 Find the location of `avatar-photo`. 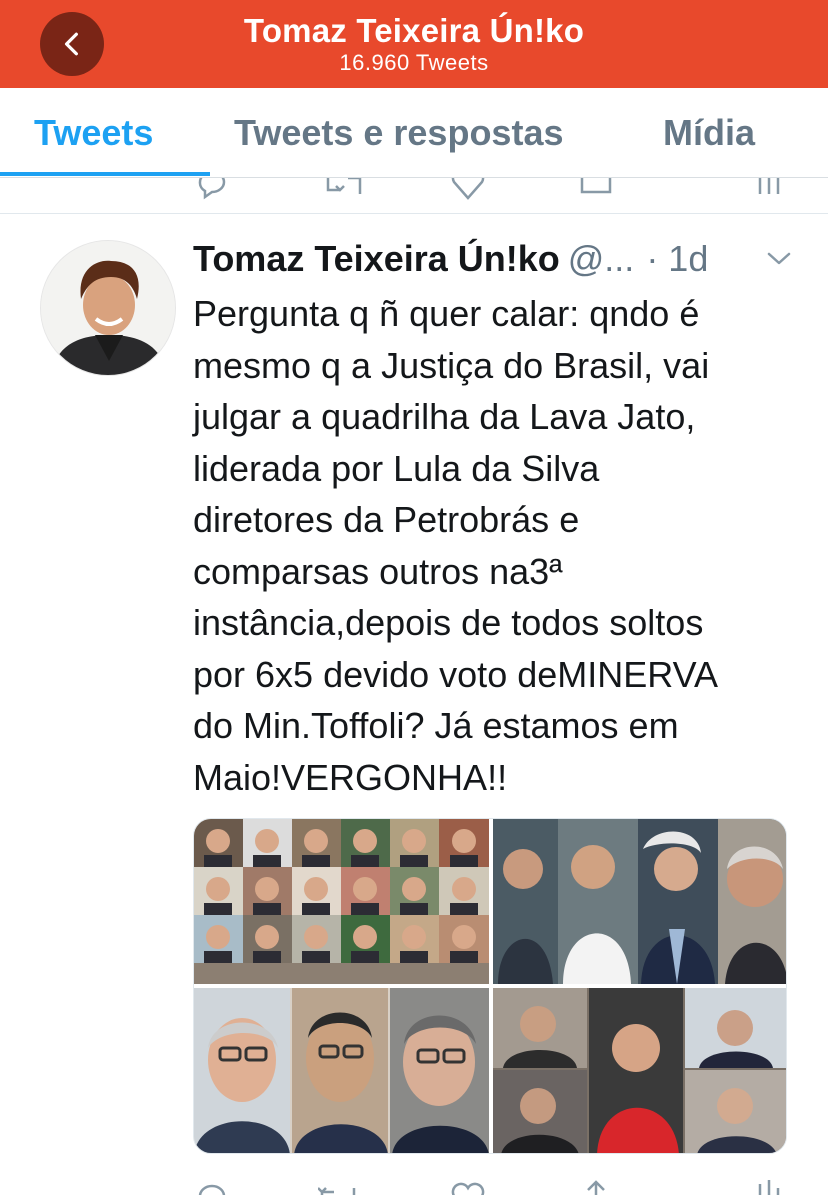

avatar-photo is located at coordinates (108, 308).